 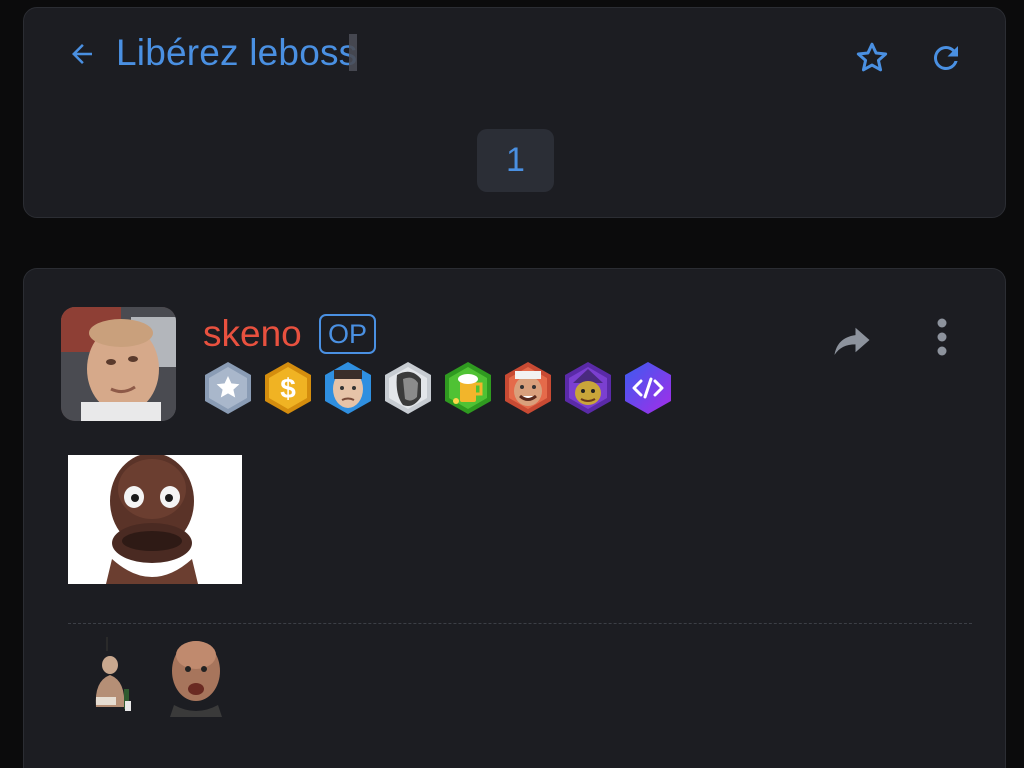 I want to click on more-vertical-icon, so click(x=942, y=337).